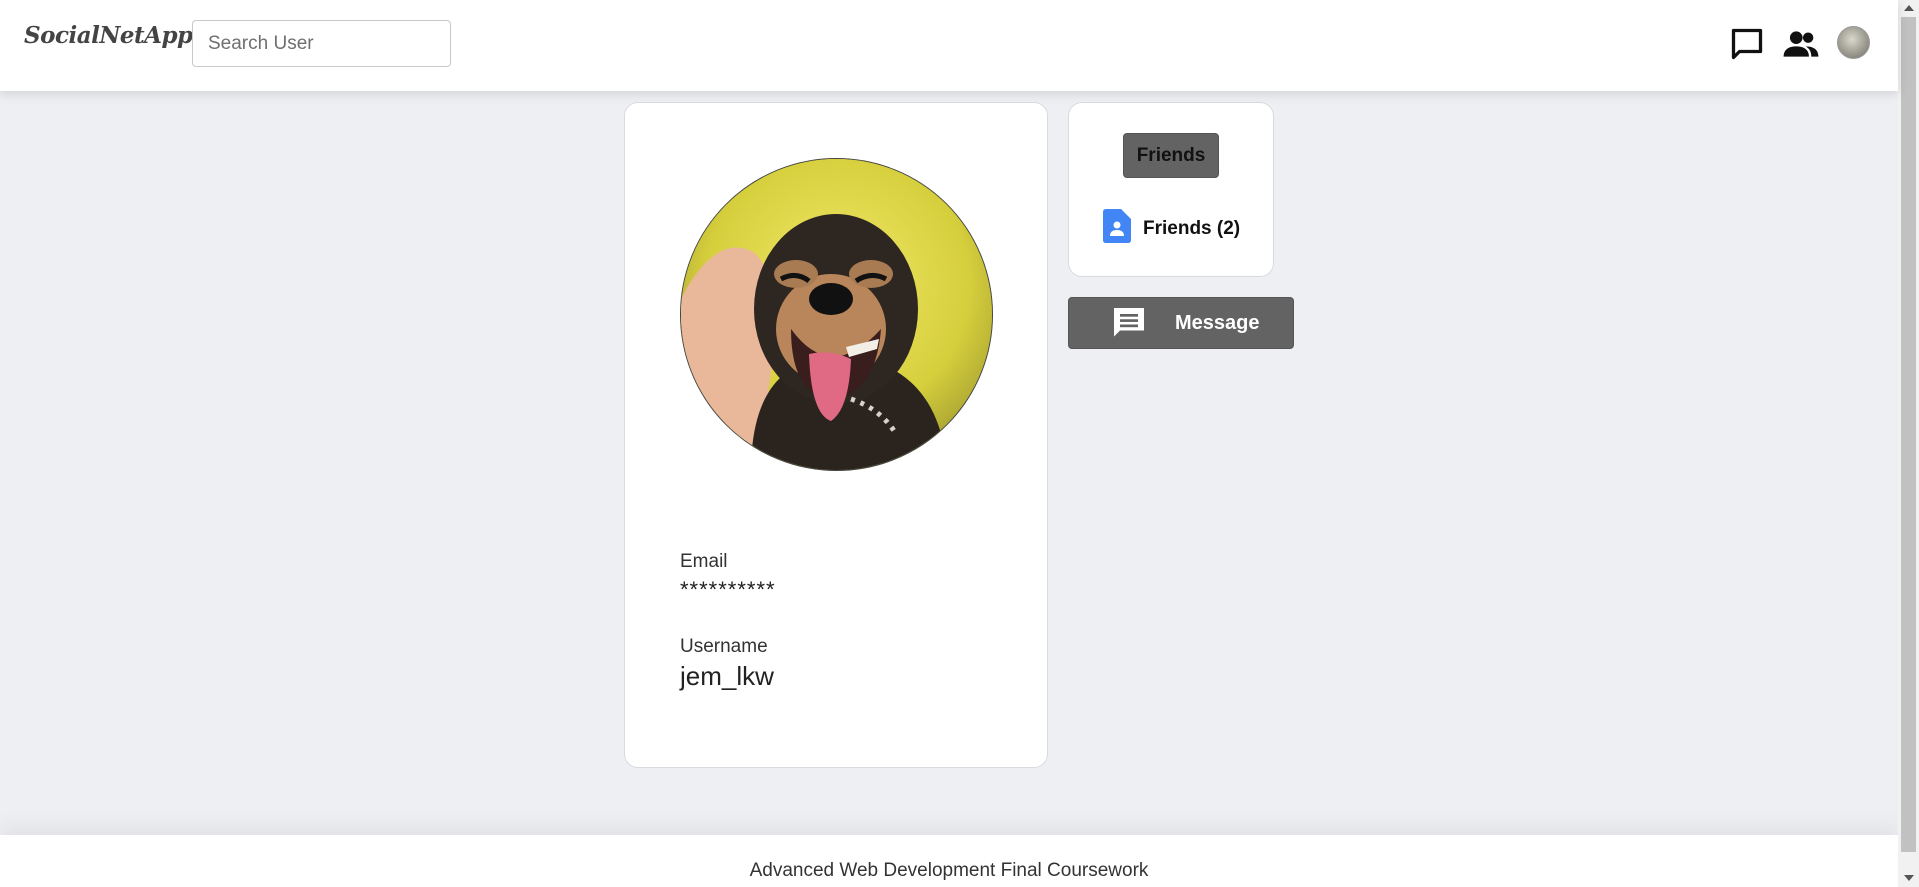 This screenshot has height=887, width=1919. What do you see at coordinates (321, 43) in the screenshot?
I see `search-user-input` at bounding box center [321, 43].